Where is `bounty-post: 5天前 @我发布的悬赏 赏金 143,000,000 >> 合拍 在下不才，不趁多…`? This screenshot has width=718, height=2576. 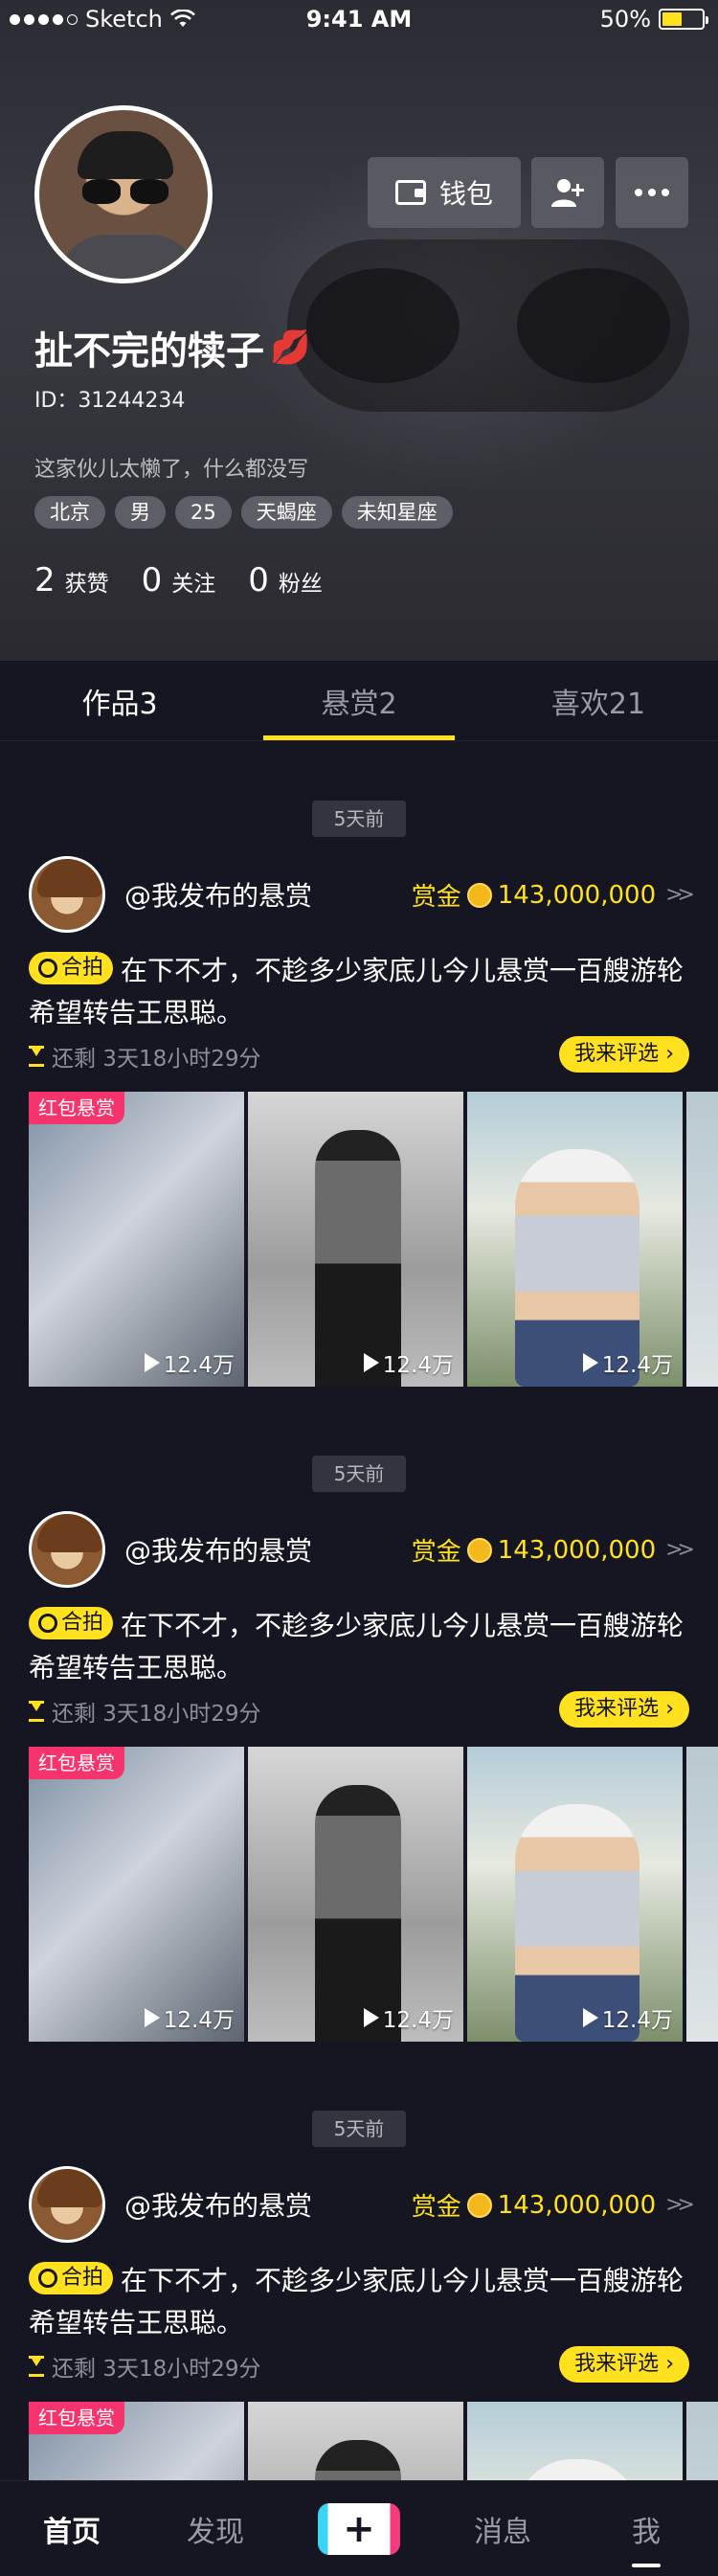 bounty-post: 5天前 @我发布的悬赏 赏金 143,000,000 >> 合拍 在下不才，不趁多… is located at coordinates (359, 2295).